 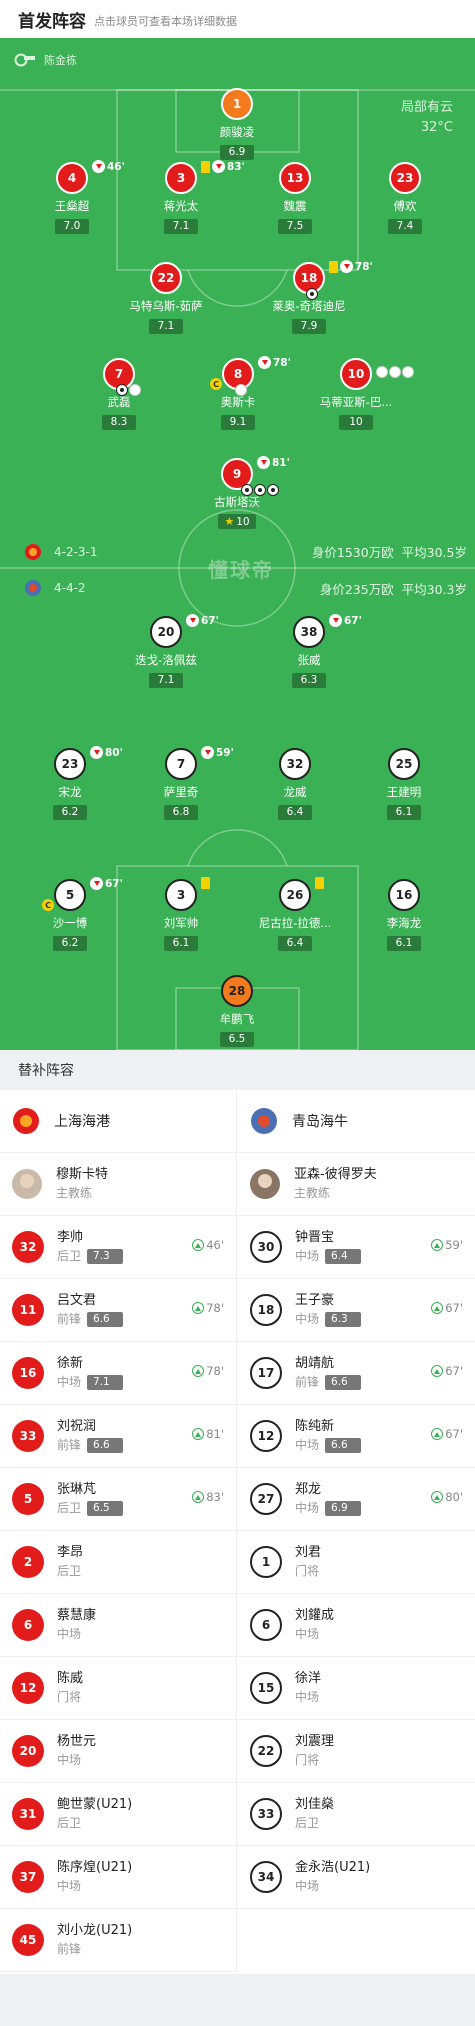 I want to click on player-away-32: 32 龙威 6.4, so click(x=295, y=784).